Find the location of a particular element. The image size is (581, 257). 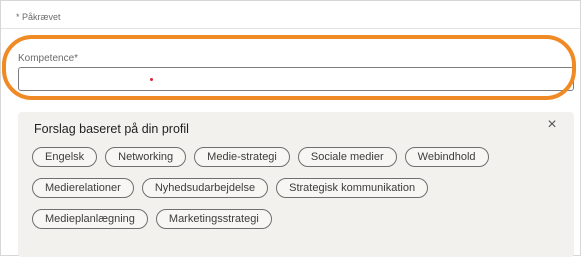

chip-row: Medieplanlægning Marketingsstrategi is located at coordinates (302, 219).